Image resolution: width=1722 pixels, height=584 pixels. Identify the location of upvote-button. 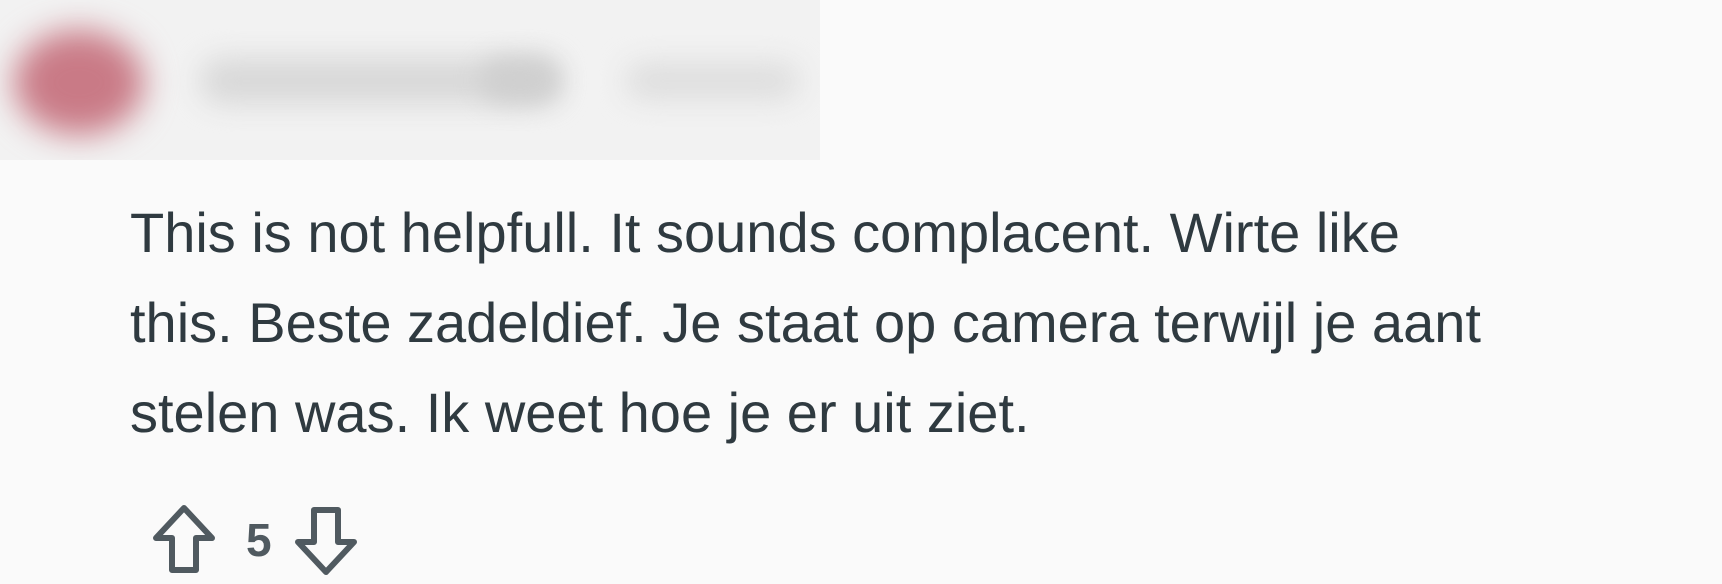
(184, 540).